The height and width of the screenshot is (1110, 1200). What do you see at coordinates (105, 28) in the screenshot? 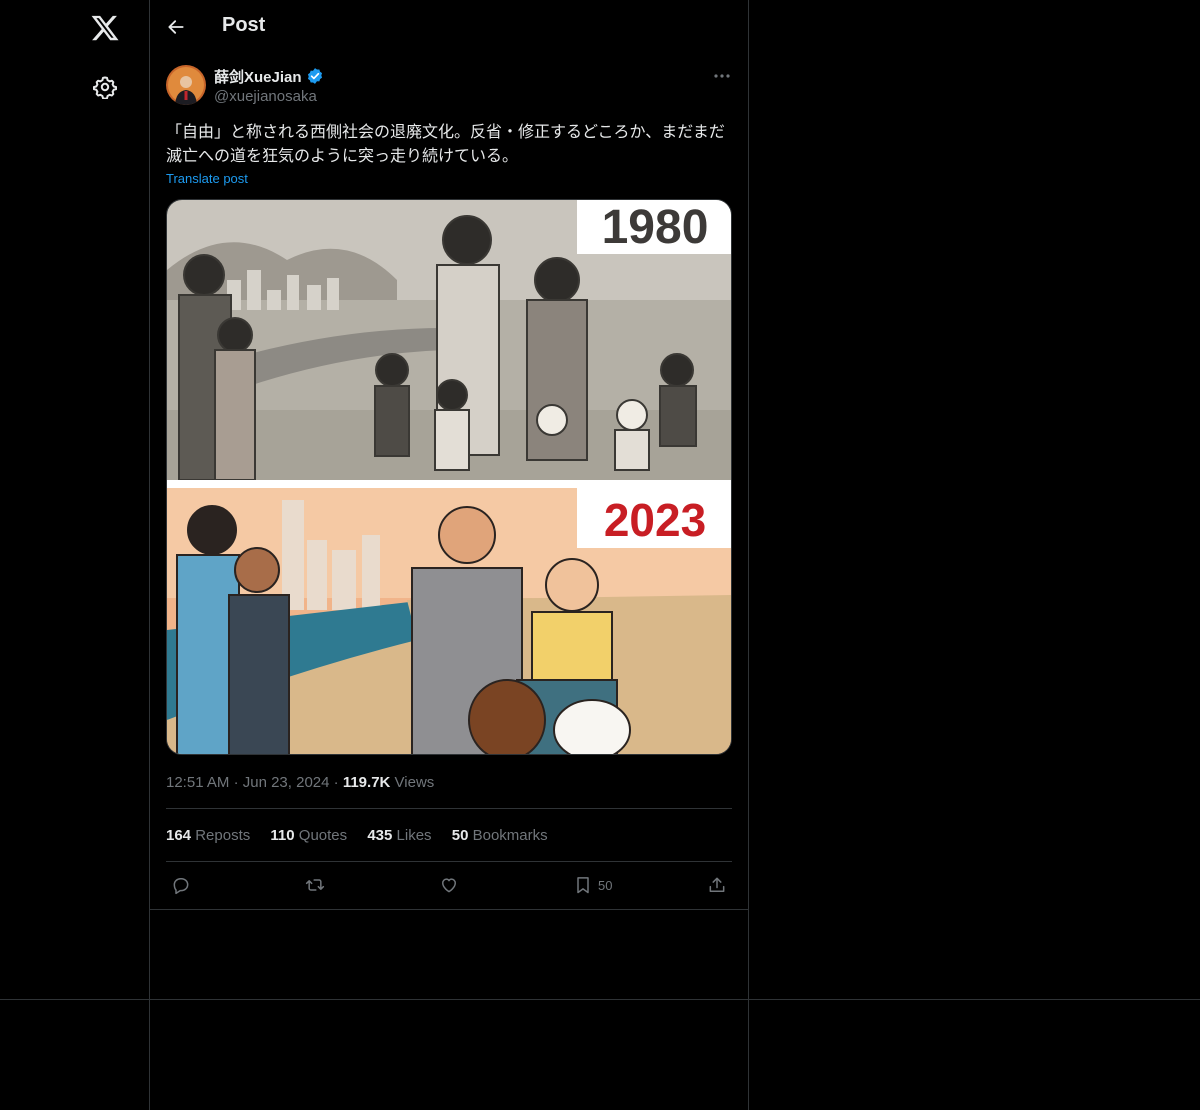
I see `x-logo-icon` at bounding box center [105, 28].